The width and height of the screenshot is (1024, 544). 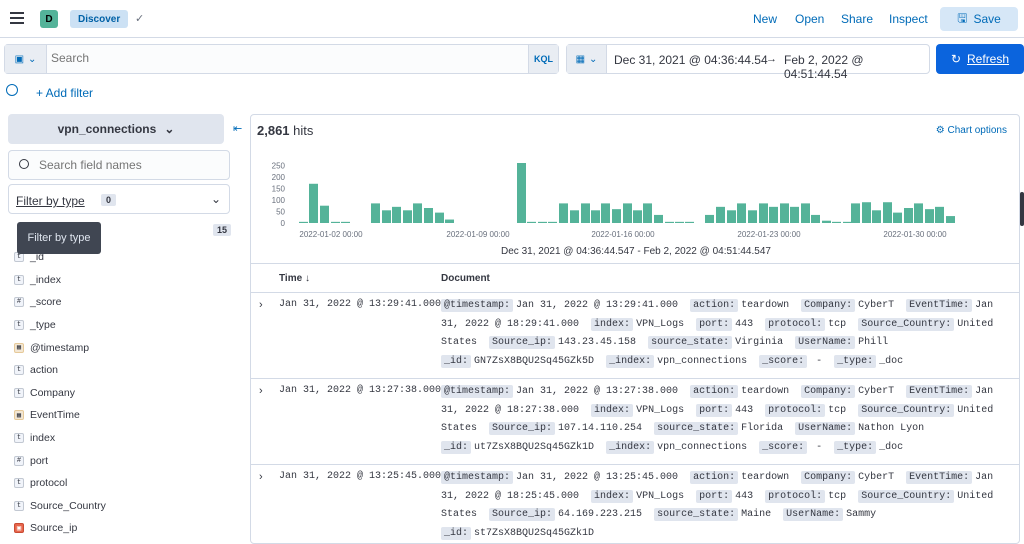 What do you see at coordinates (1022, 209) in the screenshot?
I see `scrollbar-handle` at bounding box center [1022, 209].